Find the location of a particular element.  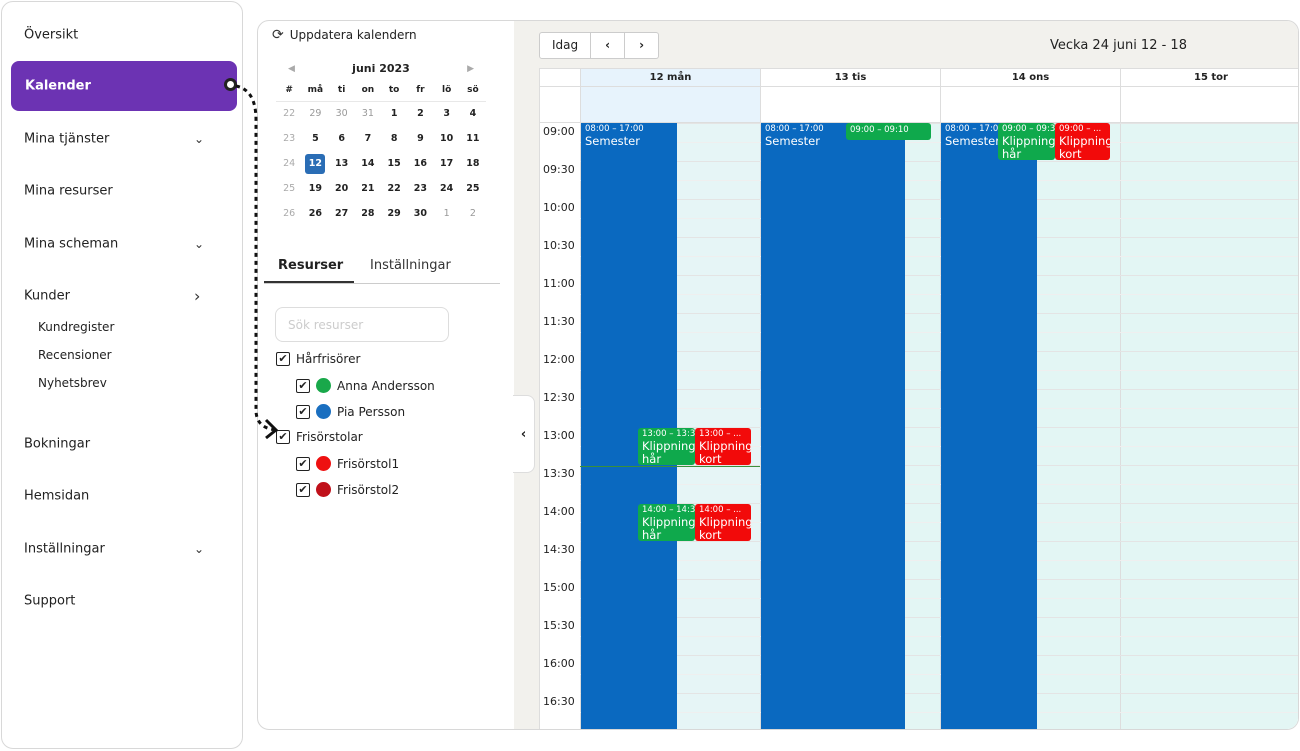

weekday-header: lö is located at coordinates (446, 90).